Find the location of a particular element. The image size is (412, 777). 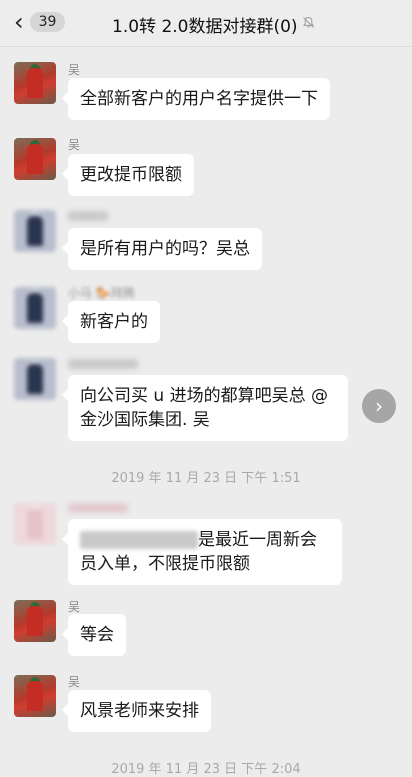

message-line: 金沙国际集团. 吴 is located at coordinates (145, 420).